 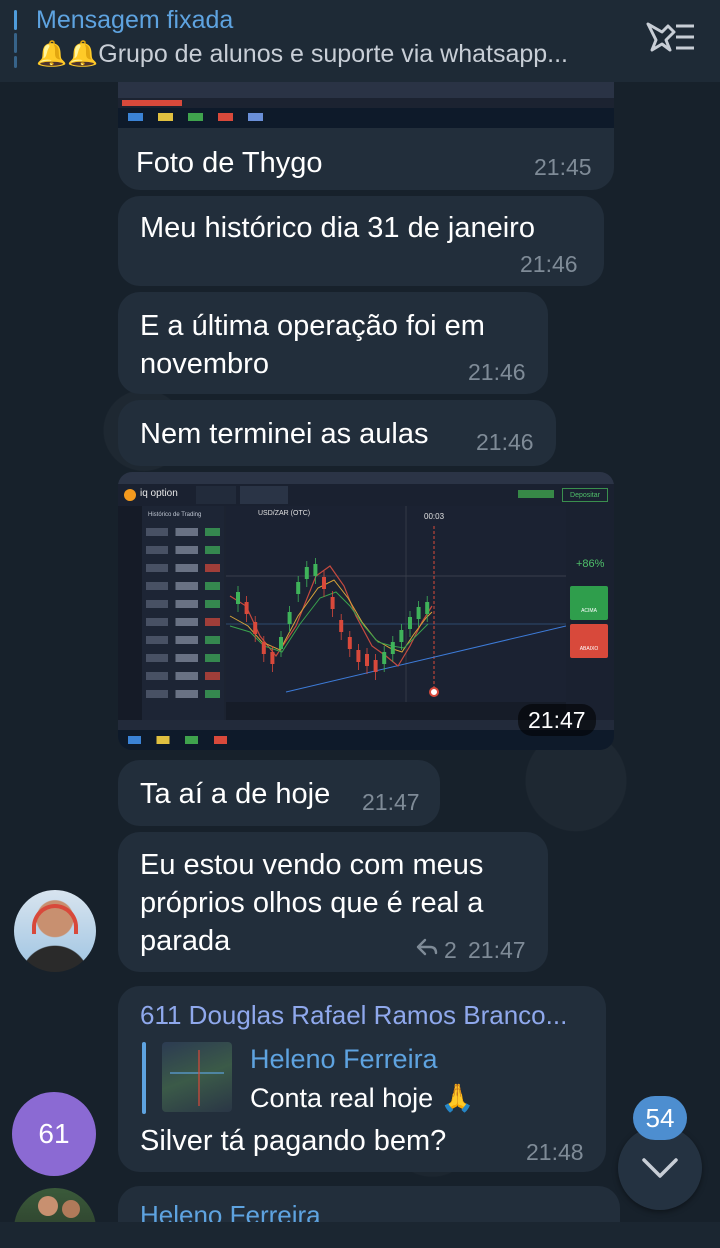 What do you see at coordinates (366, 136) in the screenshot?
I see `message-photo-caption: Foto de Thygo 21:45` at bounding box center [366, 136].